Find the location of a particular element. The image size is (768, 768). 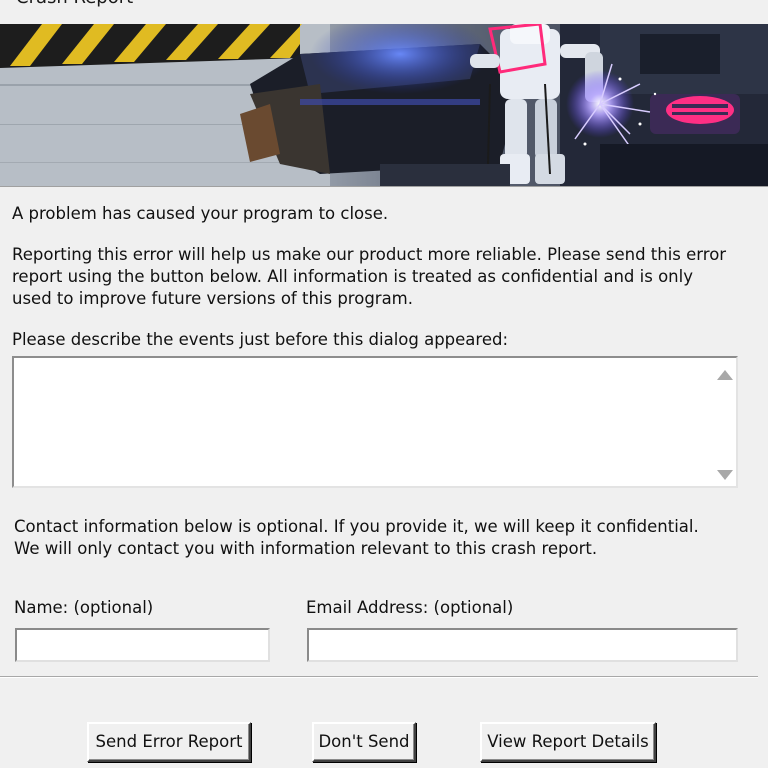

banner-divider is located at coordinates (384, 186).